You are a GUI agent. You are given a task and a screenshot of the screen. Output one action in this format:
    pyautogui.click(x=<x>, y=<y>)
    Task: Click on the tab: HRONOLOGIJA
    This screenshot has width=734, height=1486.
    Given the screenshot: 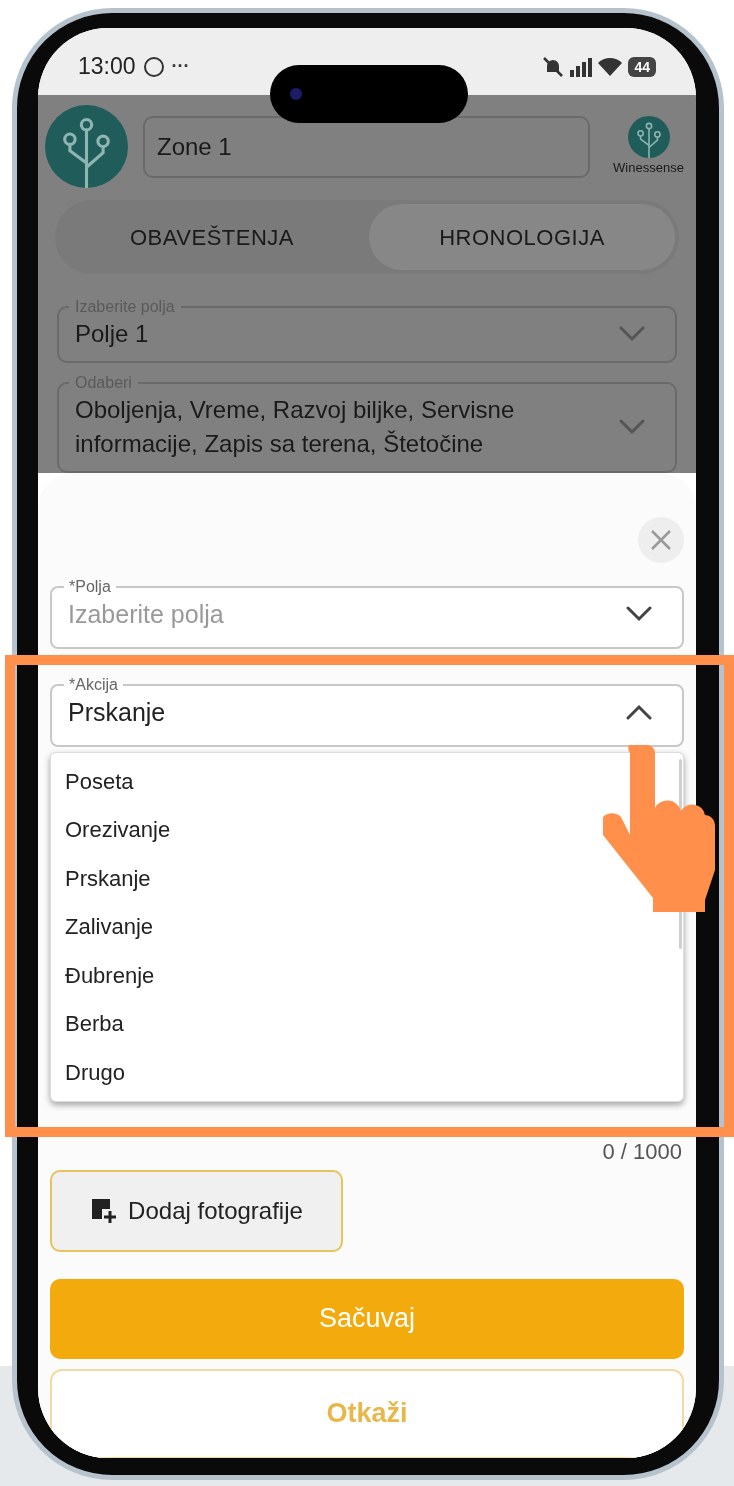 What is the action you would take?
    pyautogui.click(x=522, y=237)
    